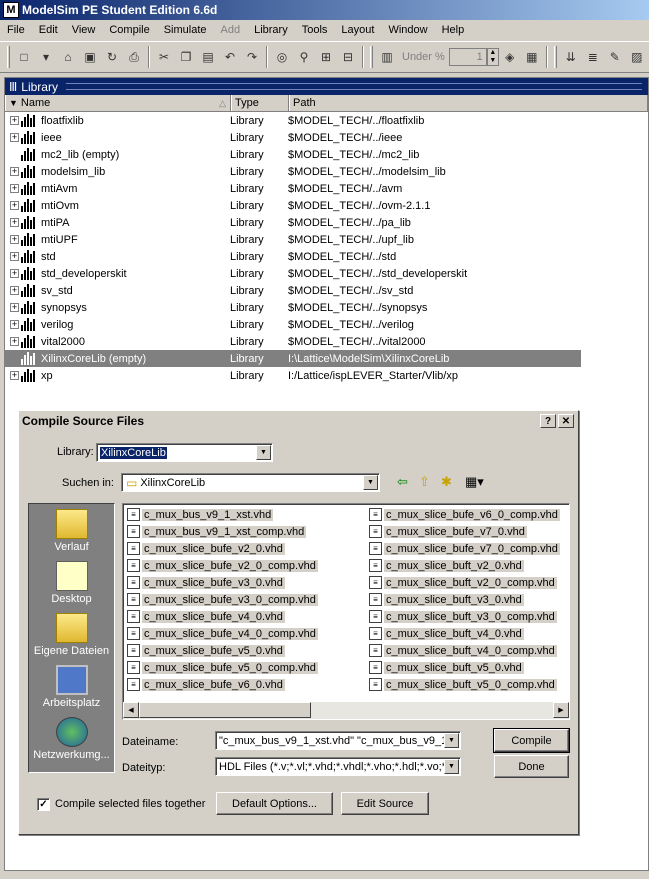 Image resolution: width=649 pixels, height=879 pixels. What do you see at coordinates (387, 57) in the screenshot?
I see `coverage-icon: ▥` at bounding box center [387, 57].